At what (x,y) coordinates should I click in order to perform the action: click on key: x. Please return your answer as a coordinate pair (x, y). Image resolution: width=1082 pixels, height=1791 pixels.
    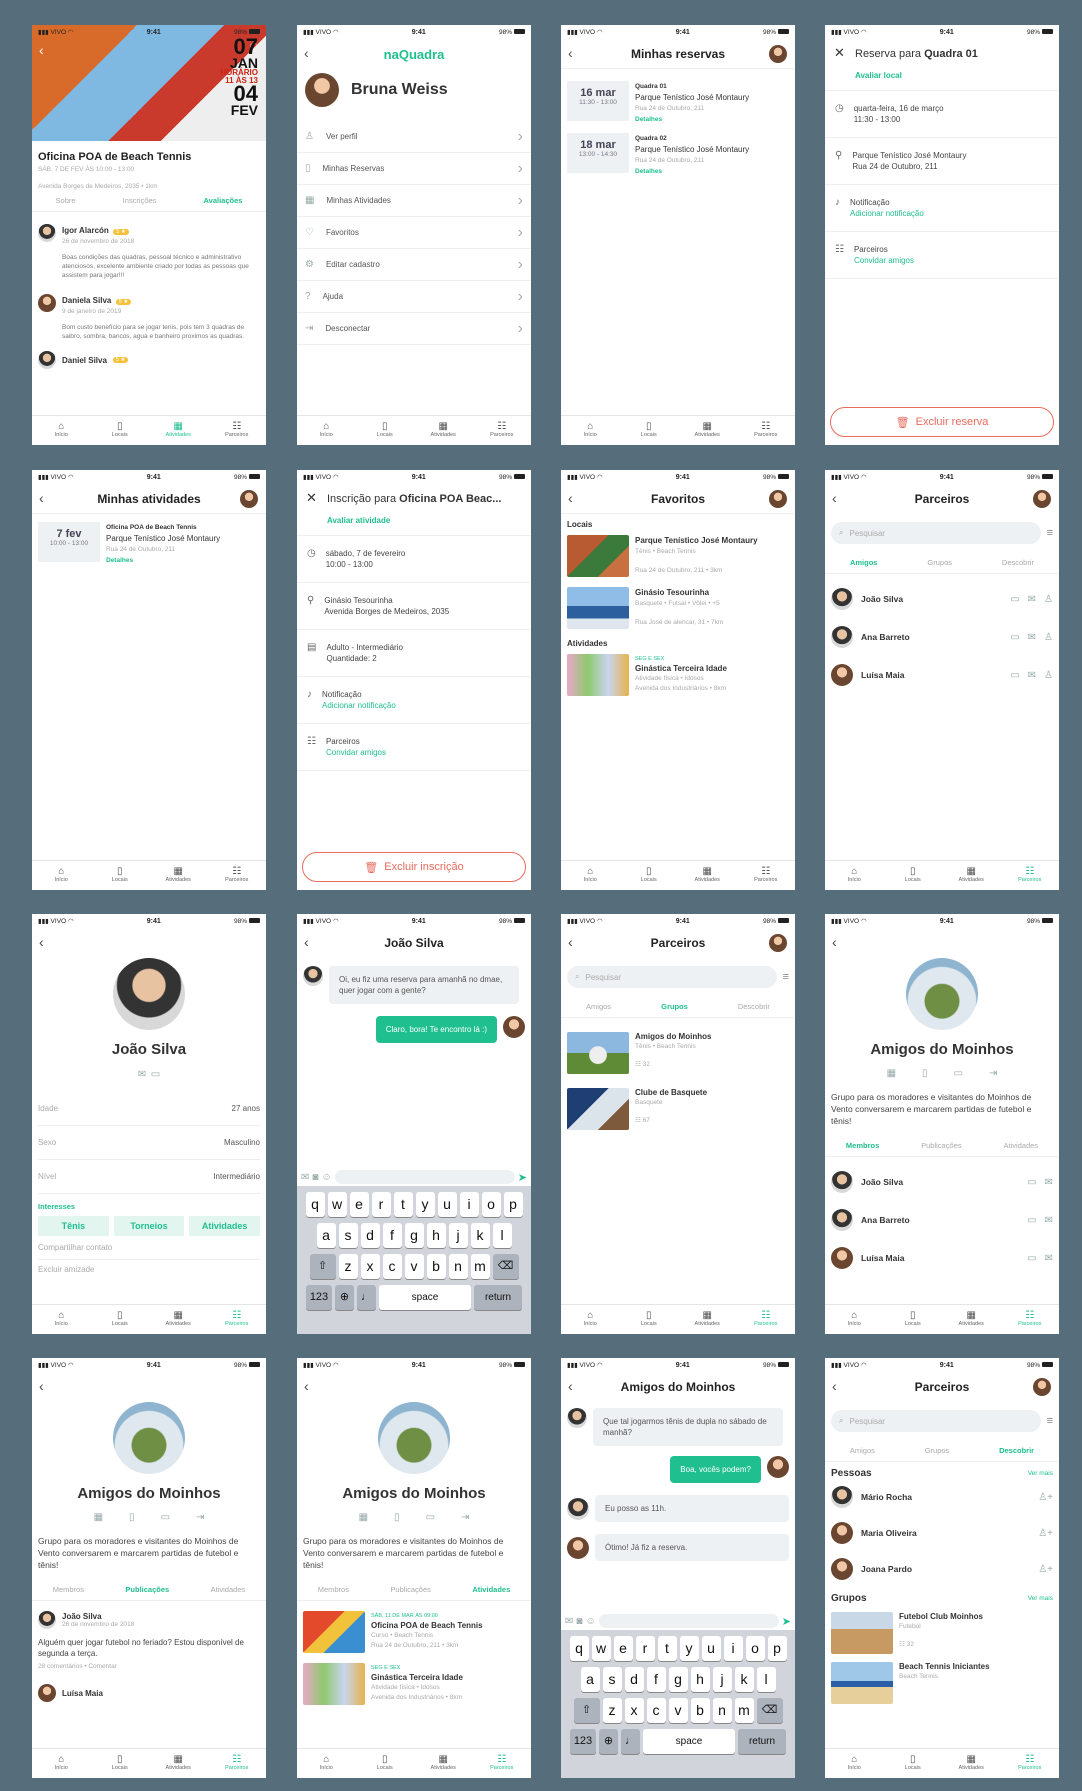
    Looking at the image, I should click on (370, 1266).